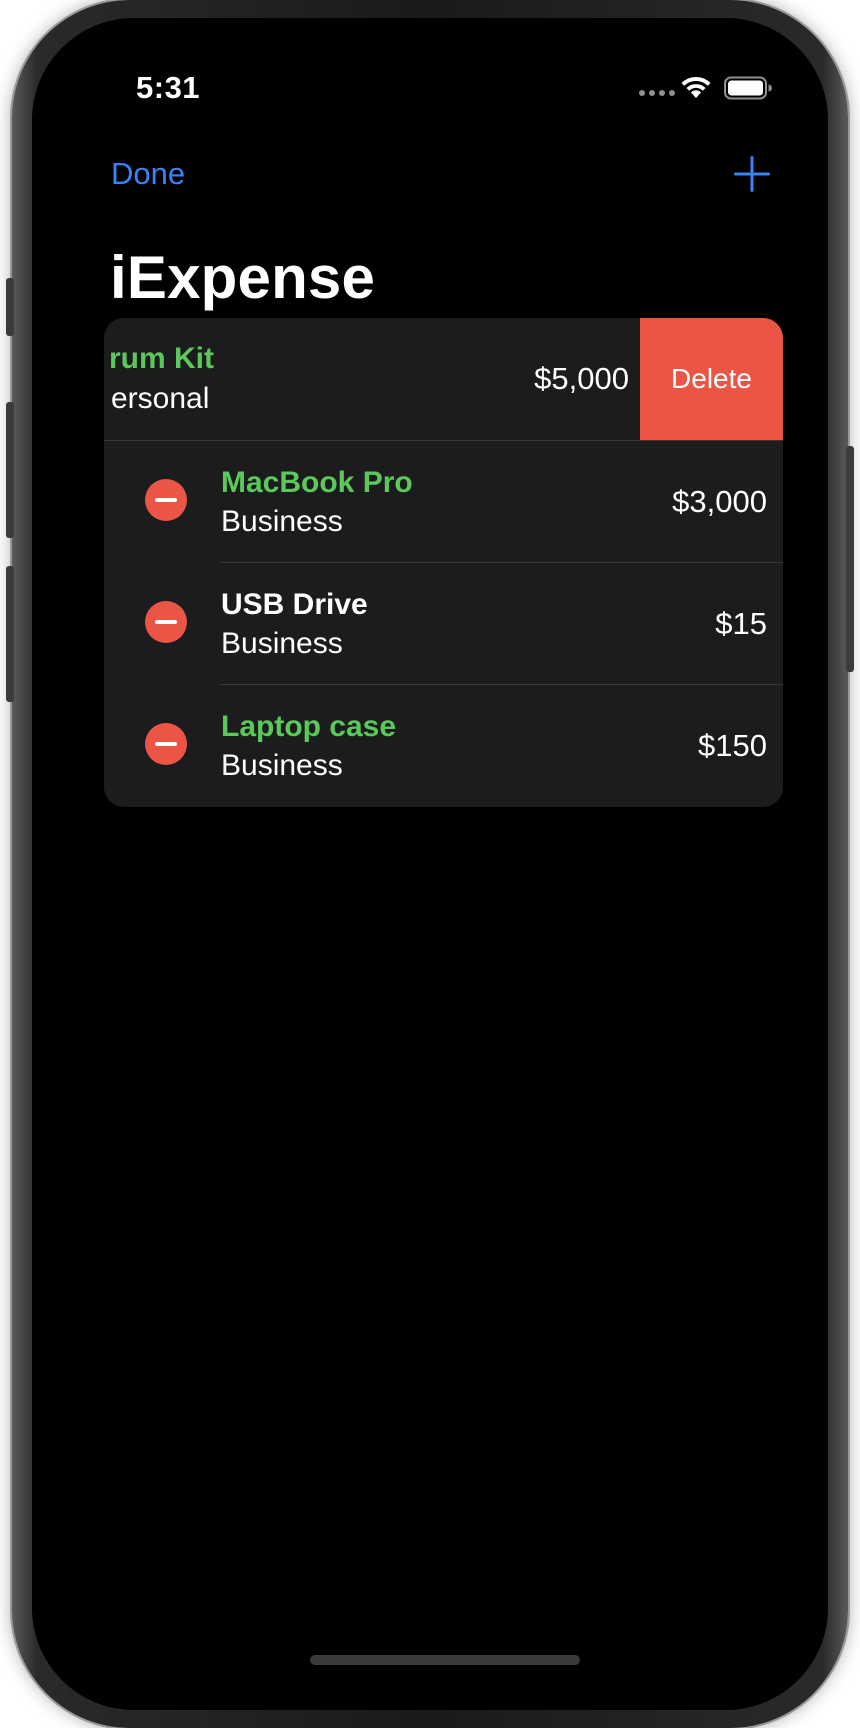  What do you see at coordinates (148, 174) in the screenshot?
I see `done-button: Done` at bounding box center [148, 174].